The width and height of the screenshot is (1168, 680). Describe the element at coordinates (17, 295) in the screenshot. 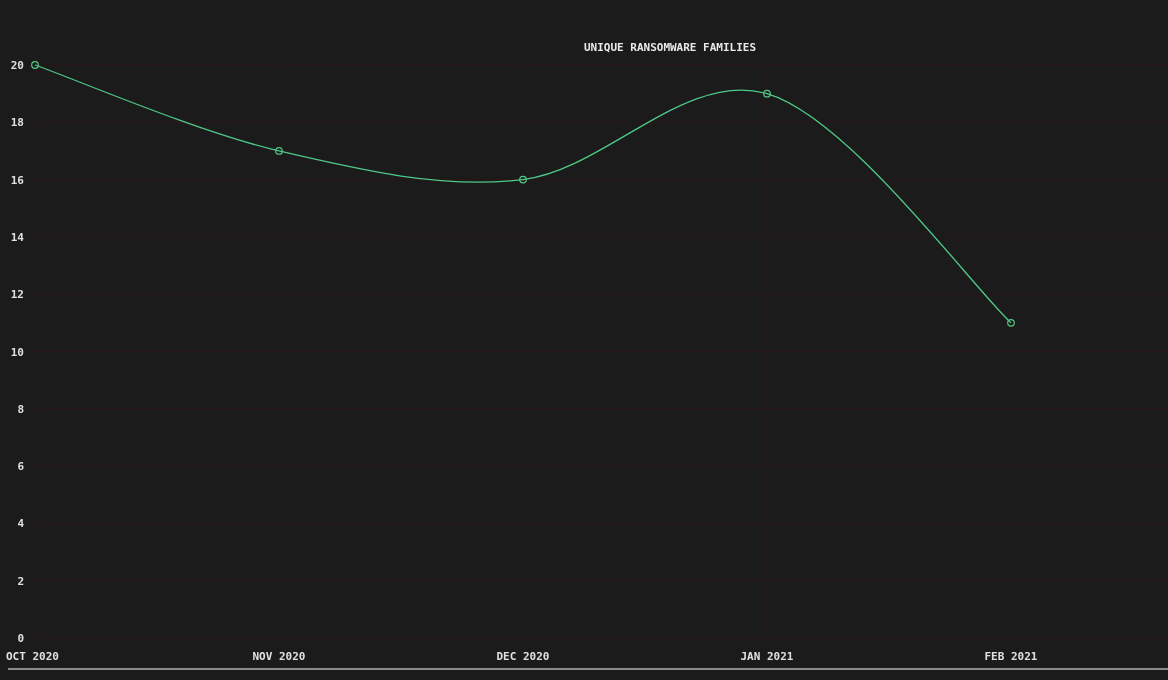

I see `y-axis-label: 12` at that location.